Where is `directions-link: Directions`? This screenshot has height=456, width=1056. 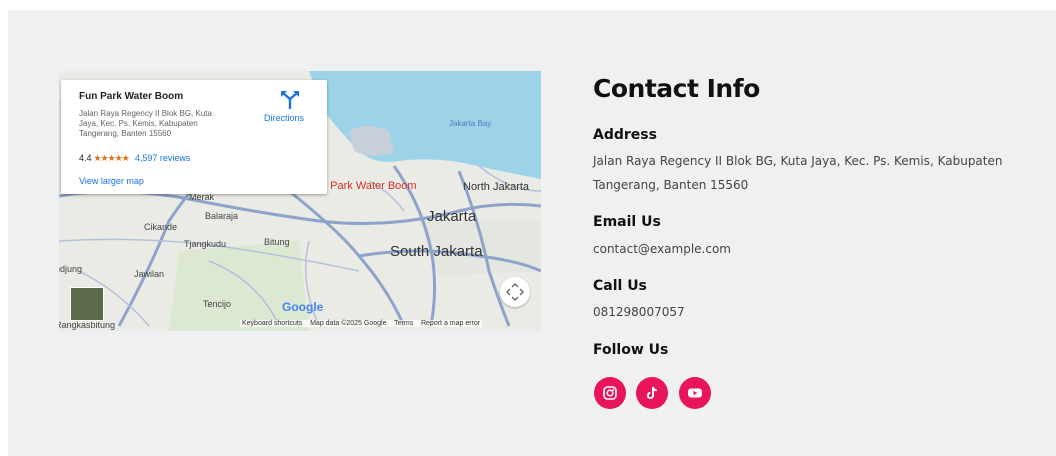 directions-link: Directions is located at coordinates (284, 118).